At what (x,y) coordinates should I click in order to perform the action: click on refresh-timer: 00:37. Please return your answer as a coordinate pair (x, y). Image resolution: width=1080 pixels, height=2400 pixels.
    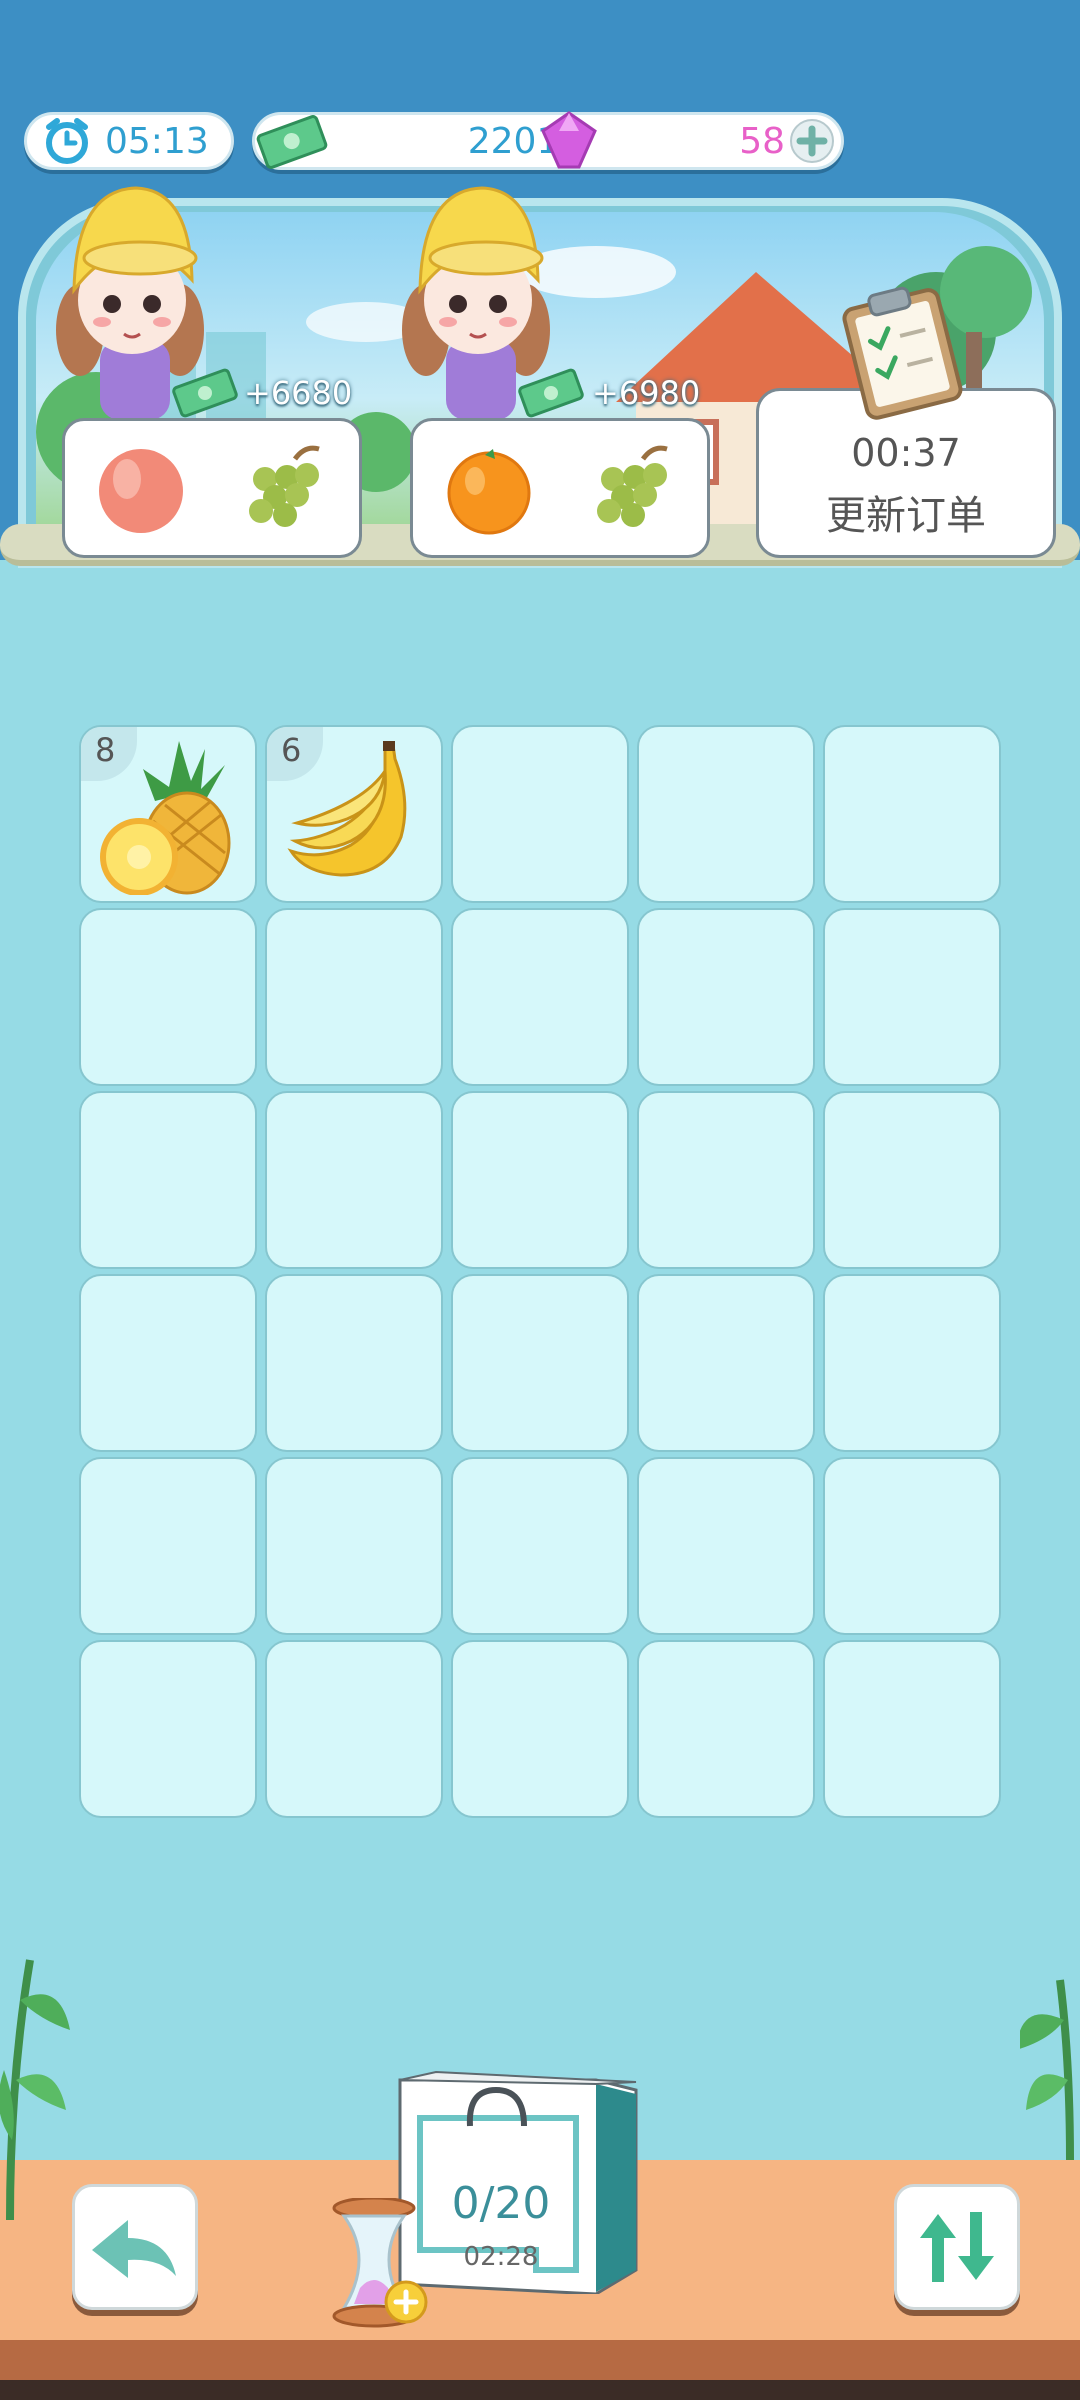
    Looking at the image, I should click on (906, 453).